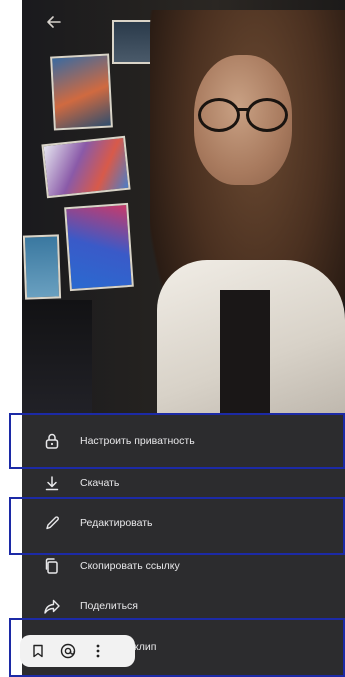 The width and height of the screenshot is (345, 677). What do you see at coordinates (52, 606) in the screenshot?
I see `share-icon` at bounding box center [52, 606].